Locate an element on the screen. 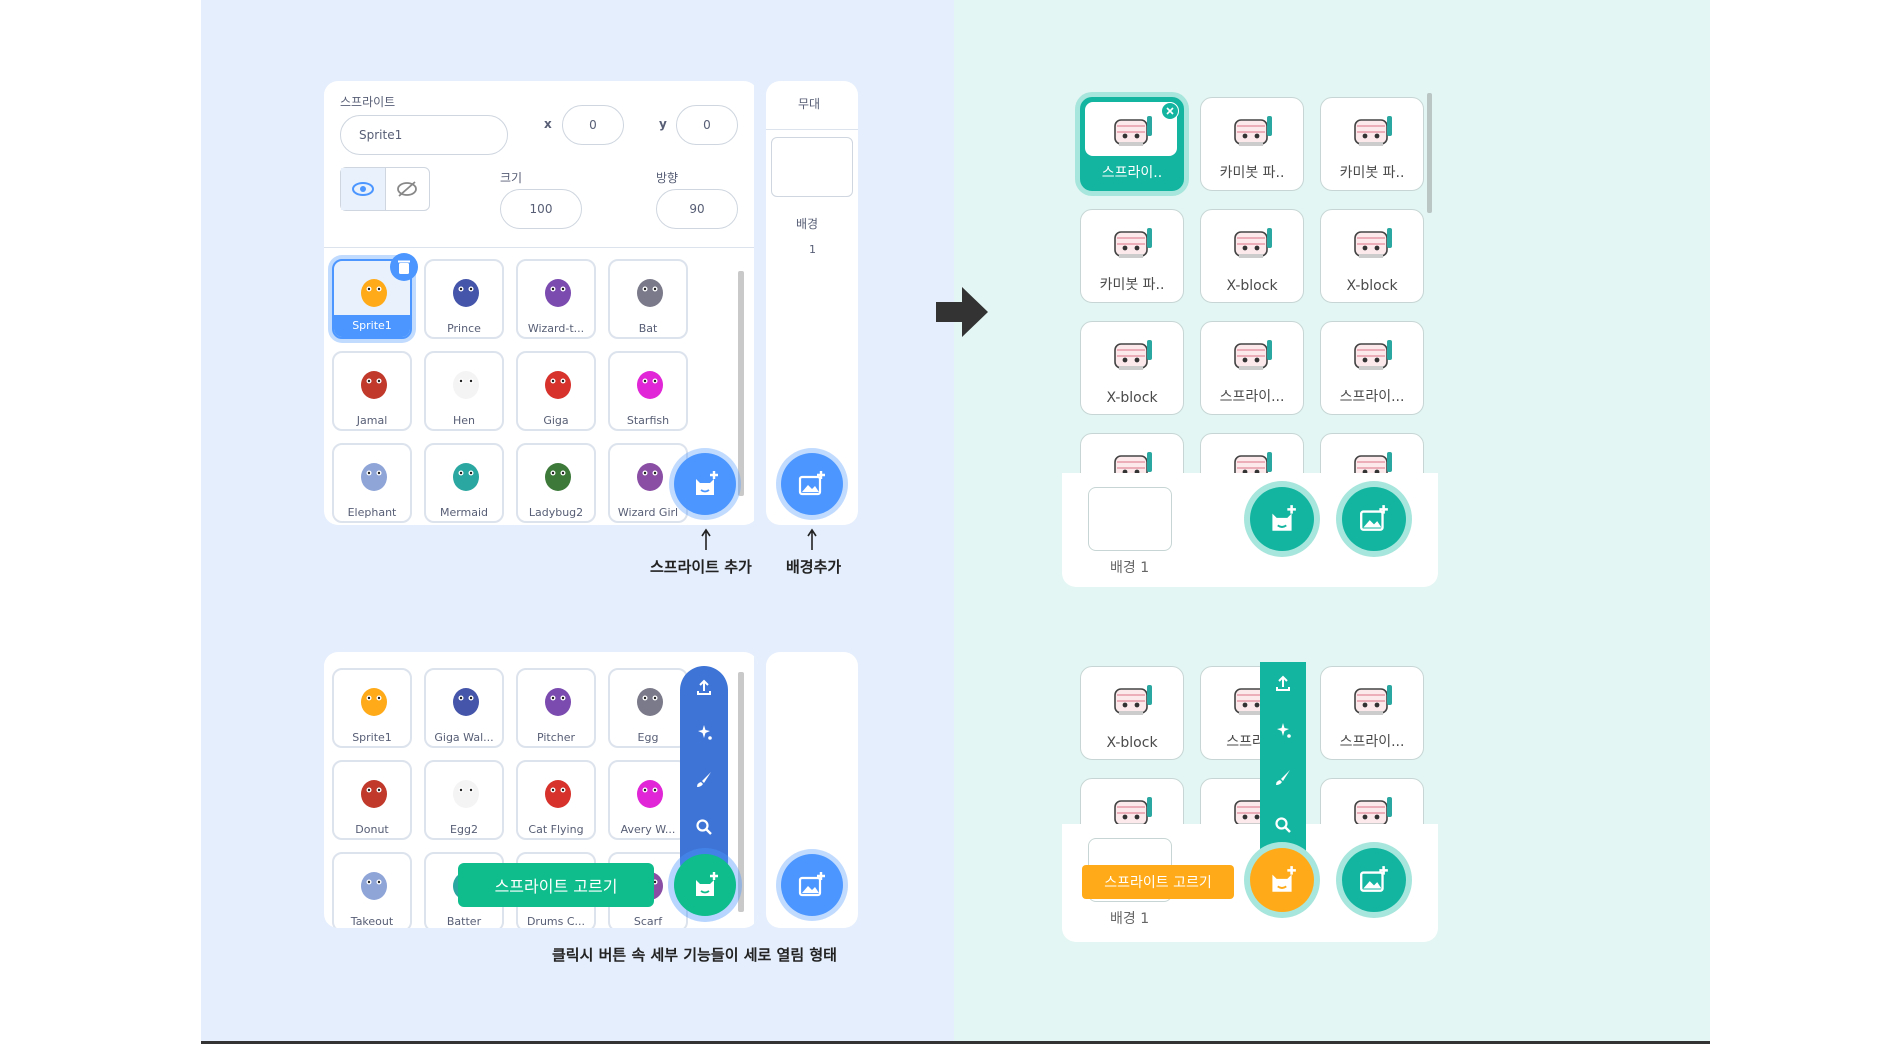 The width and height of the screenshot is (1903, 1044). stage-divider-line is located at coordinates (812, 129).